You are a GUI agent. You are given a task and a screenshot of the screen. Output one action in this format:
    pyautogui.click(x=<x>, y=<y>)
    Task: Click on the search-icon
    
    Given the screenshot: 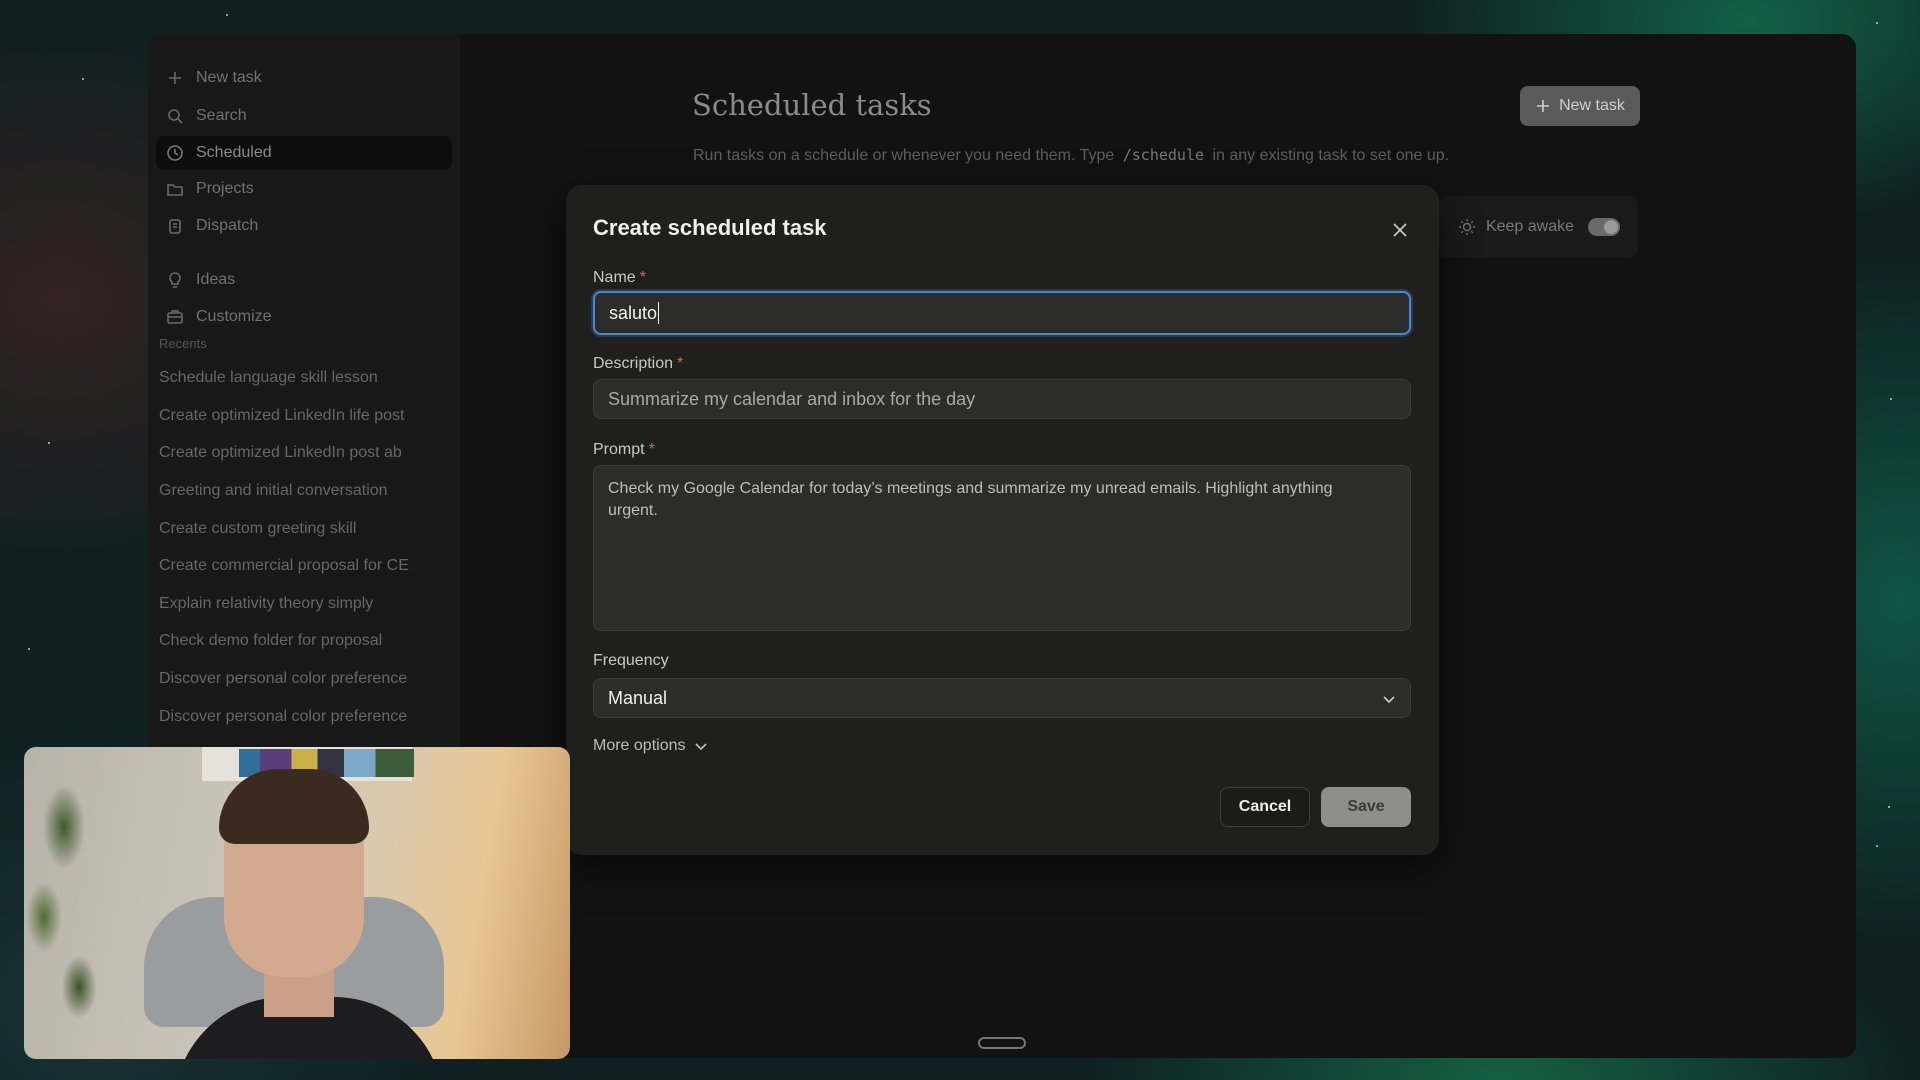 What is the action you would take?
    pyautogui.click(x=175, y=116)
    